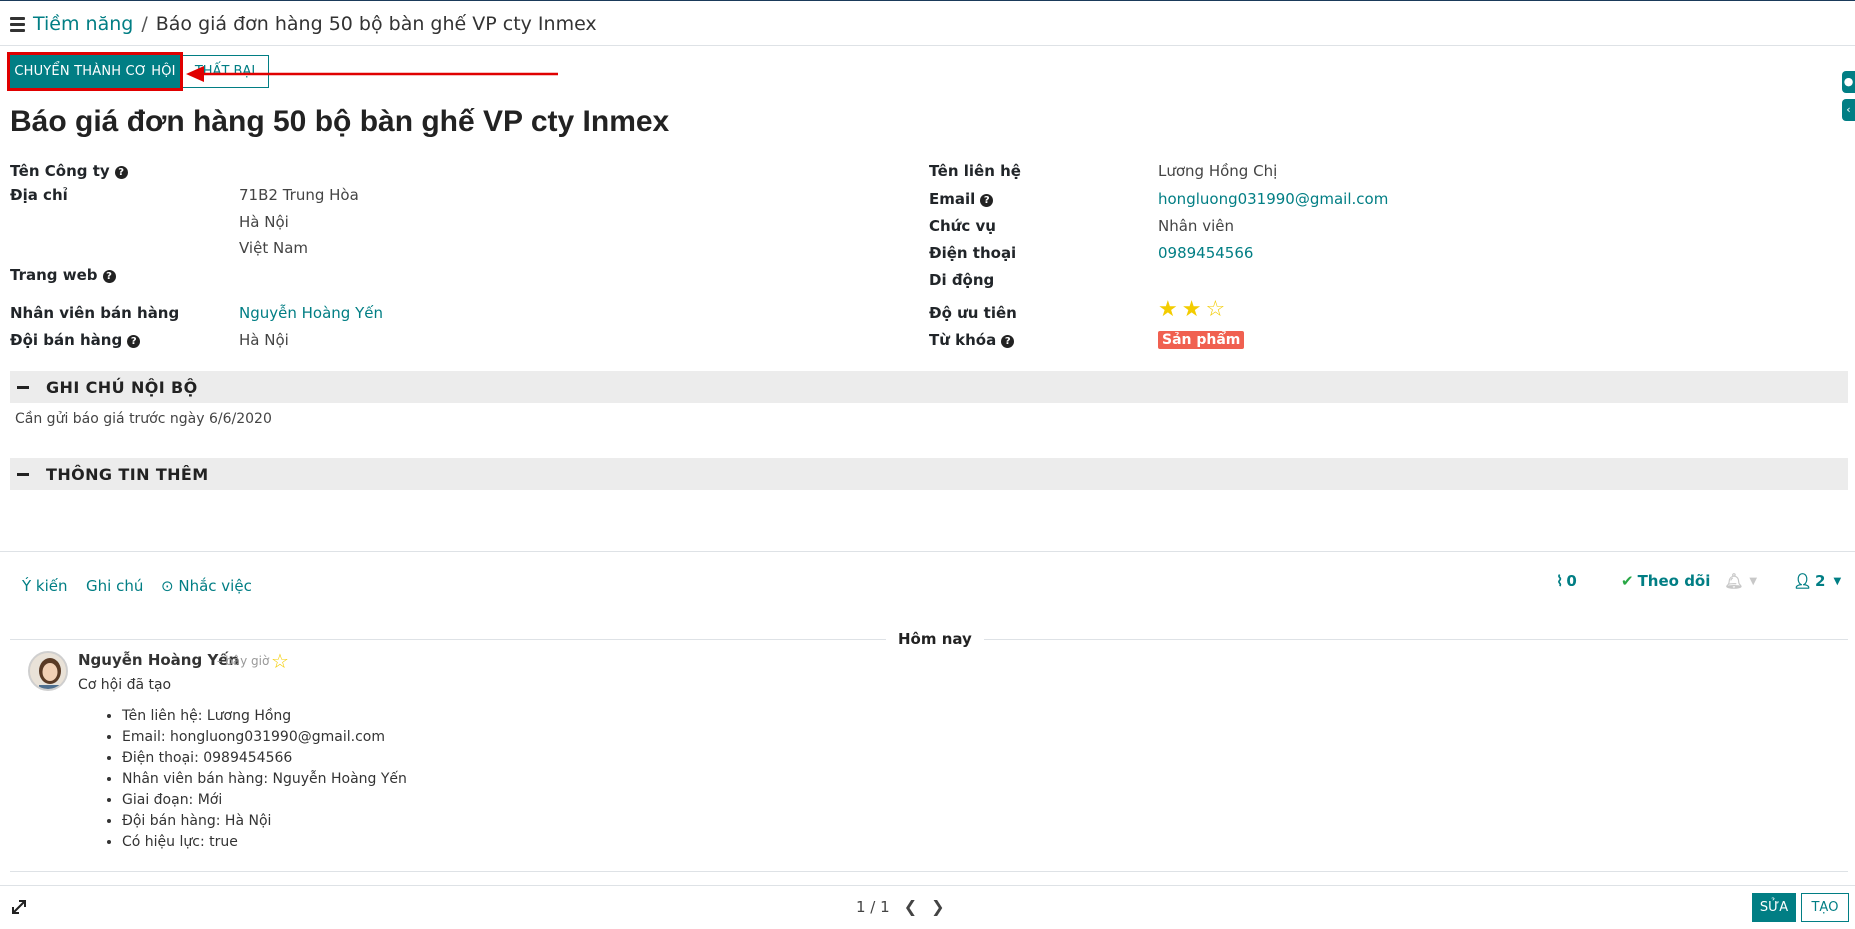  Describe the element at coordinates (1627, 581) in the screenshot. I see `check-icon: ✔` at that location.